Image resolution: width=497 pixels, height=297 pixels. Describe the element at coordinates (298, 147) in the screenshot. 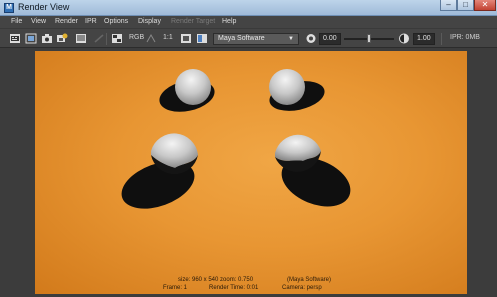

I see `sphere-front-right` at that location.